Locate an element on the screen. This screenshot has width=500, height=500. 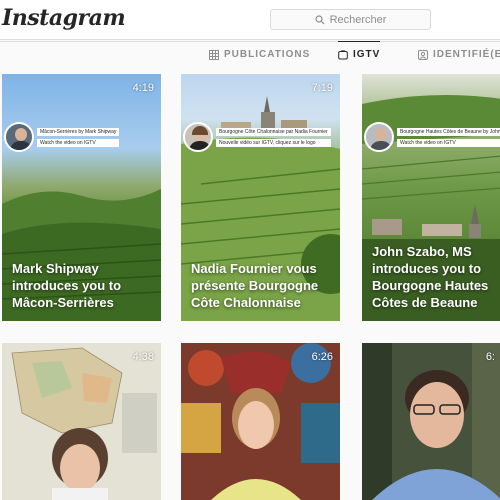
tab-tagged: IDENTIFIÉ(E) is located at coordinates (459, 54).